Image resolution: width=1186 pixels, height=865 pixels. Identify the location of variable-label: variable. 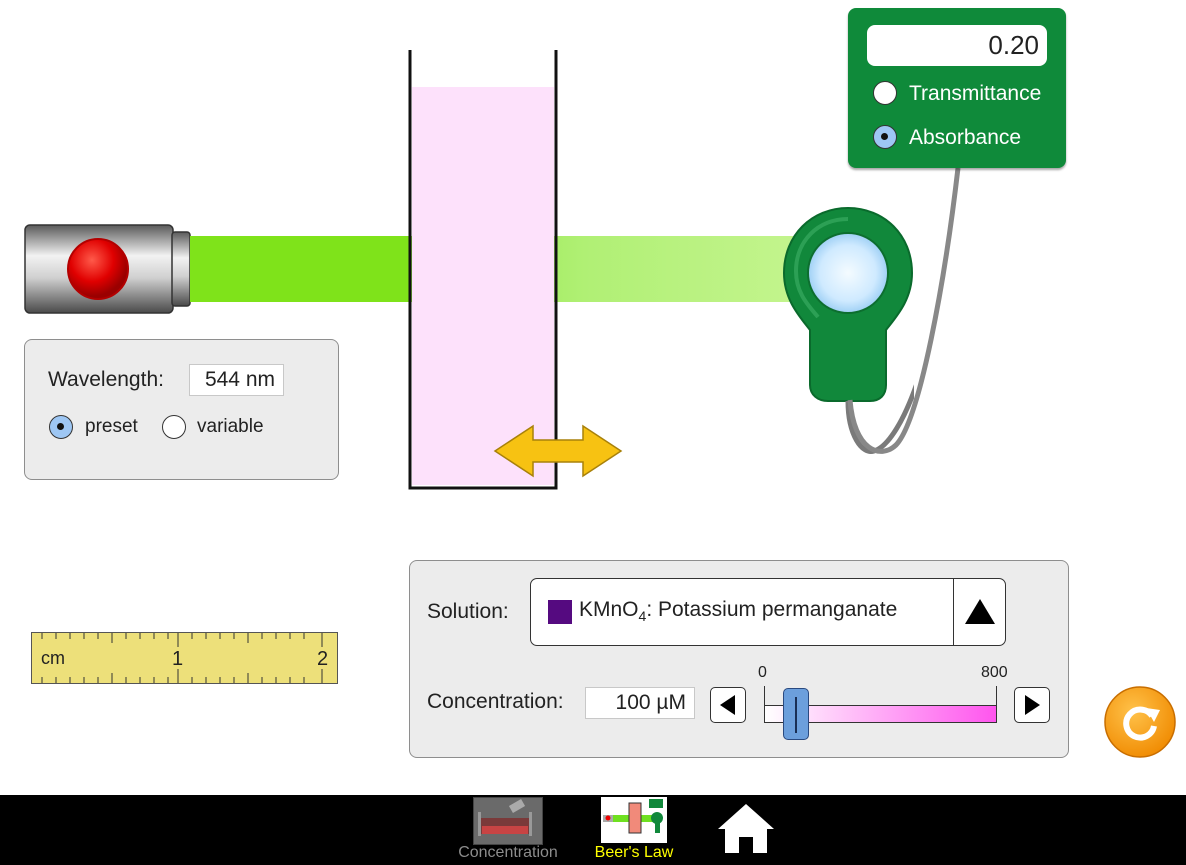
(230, 427).